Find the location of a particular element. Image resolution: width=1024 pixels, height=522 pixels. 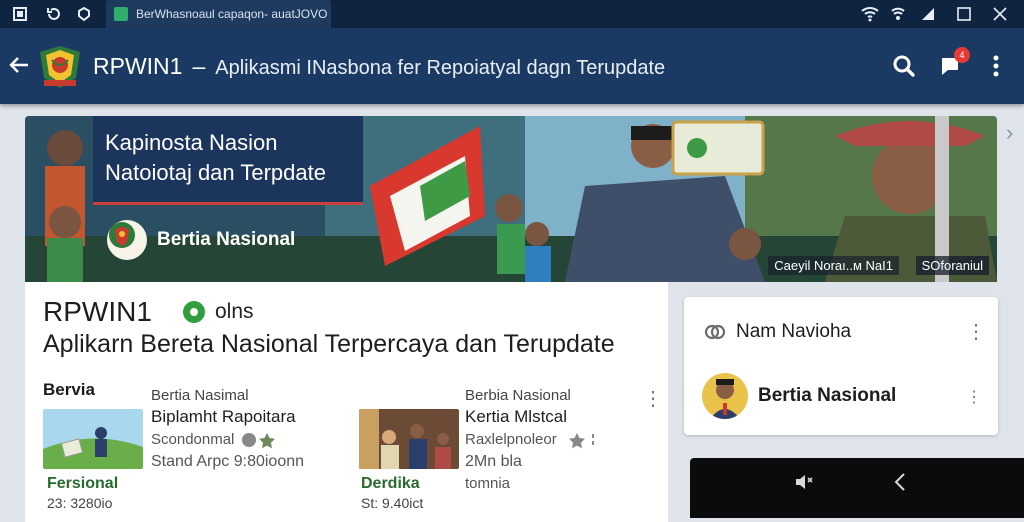

notification-chat-icon: 4 is located at coordinates (952, 64).